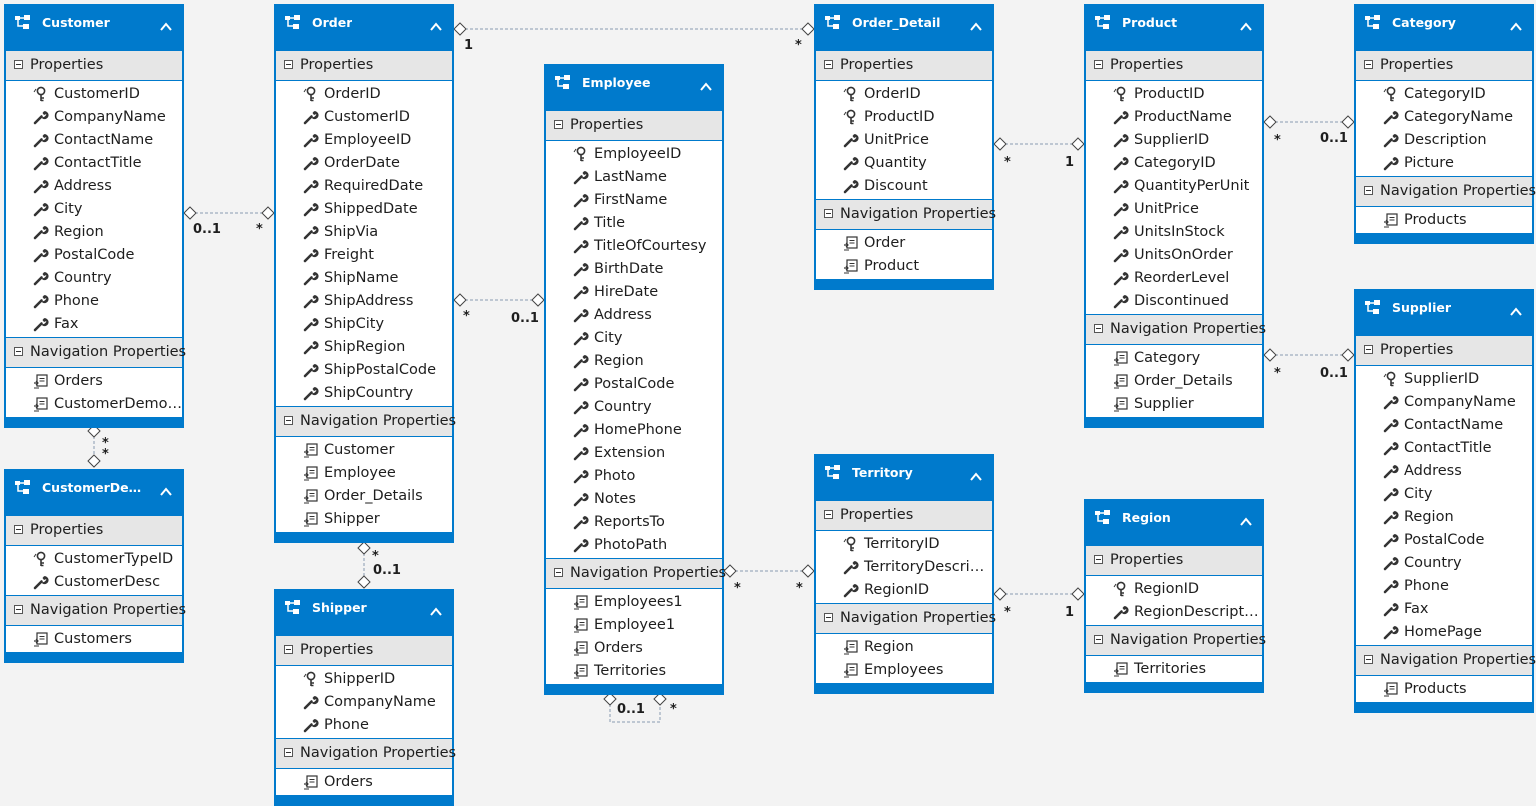 The height and width of the screenshot is (806, 1536). I want to click on property-item: ShipRegion, so click(364, 347).